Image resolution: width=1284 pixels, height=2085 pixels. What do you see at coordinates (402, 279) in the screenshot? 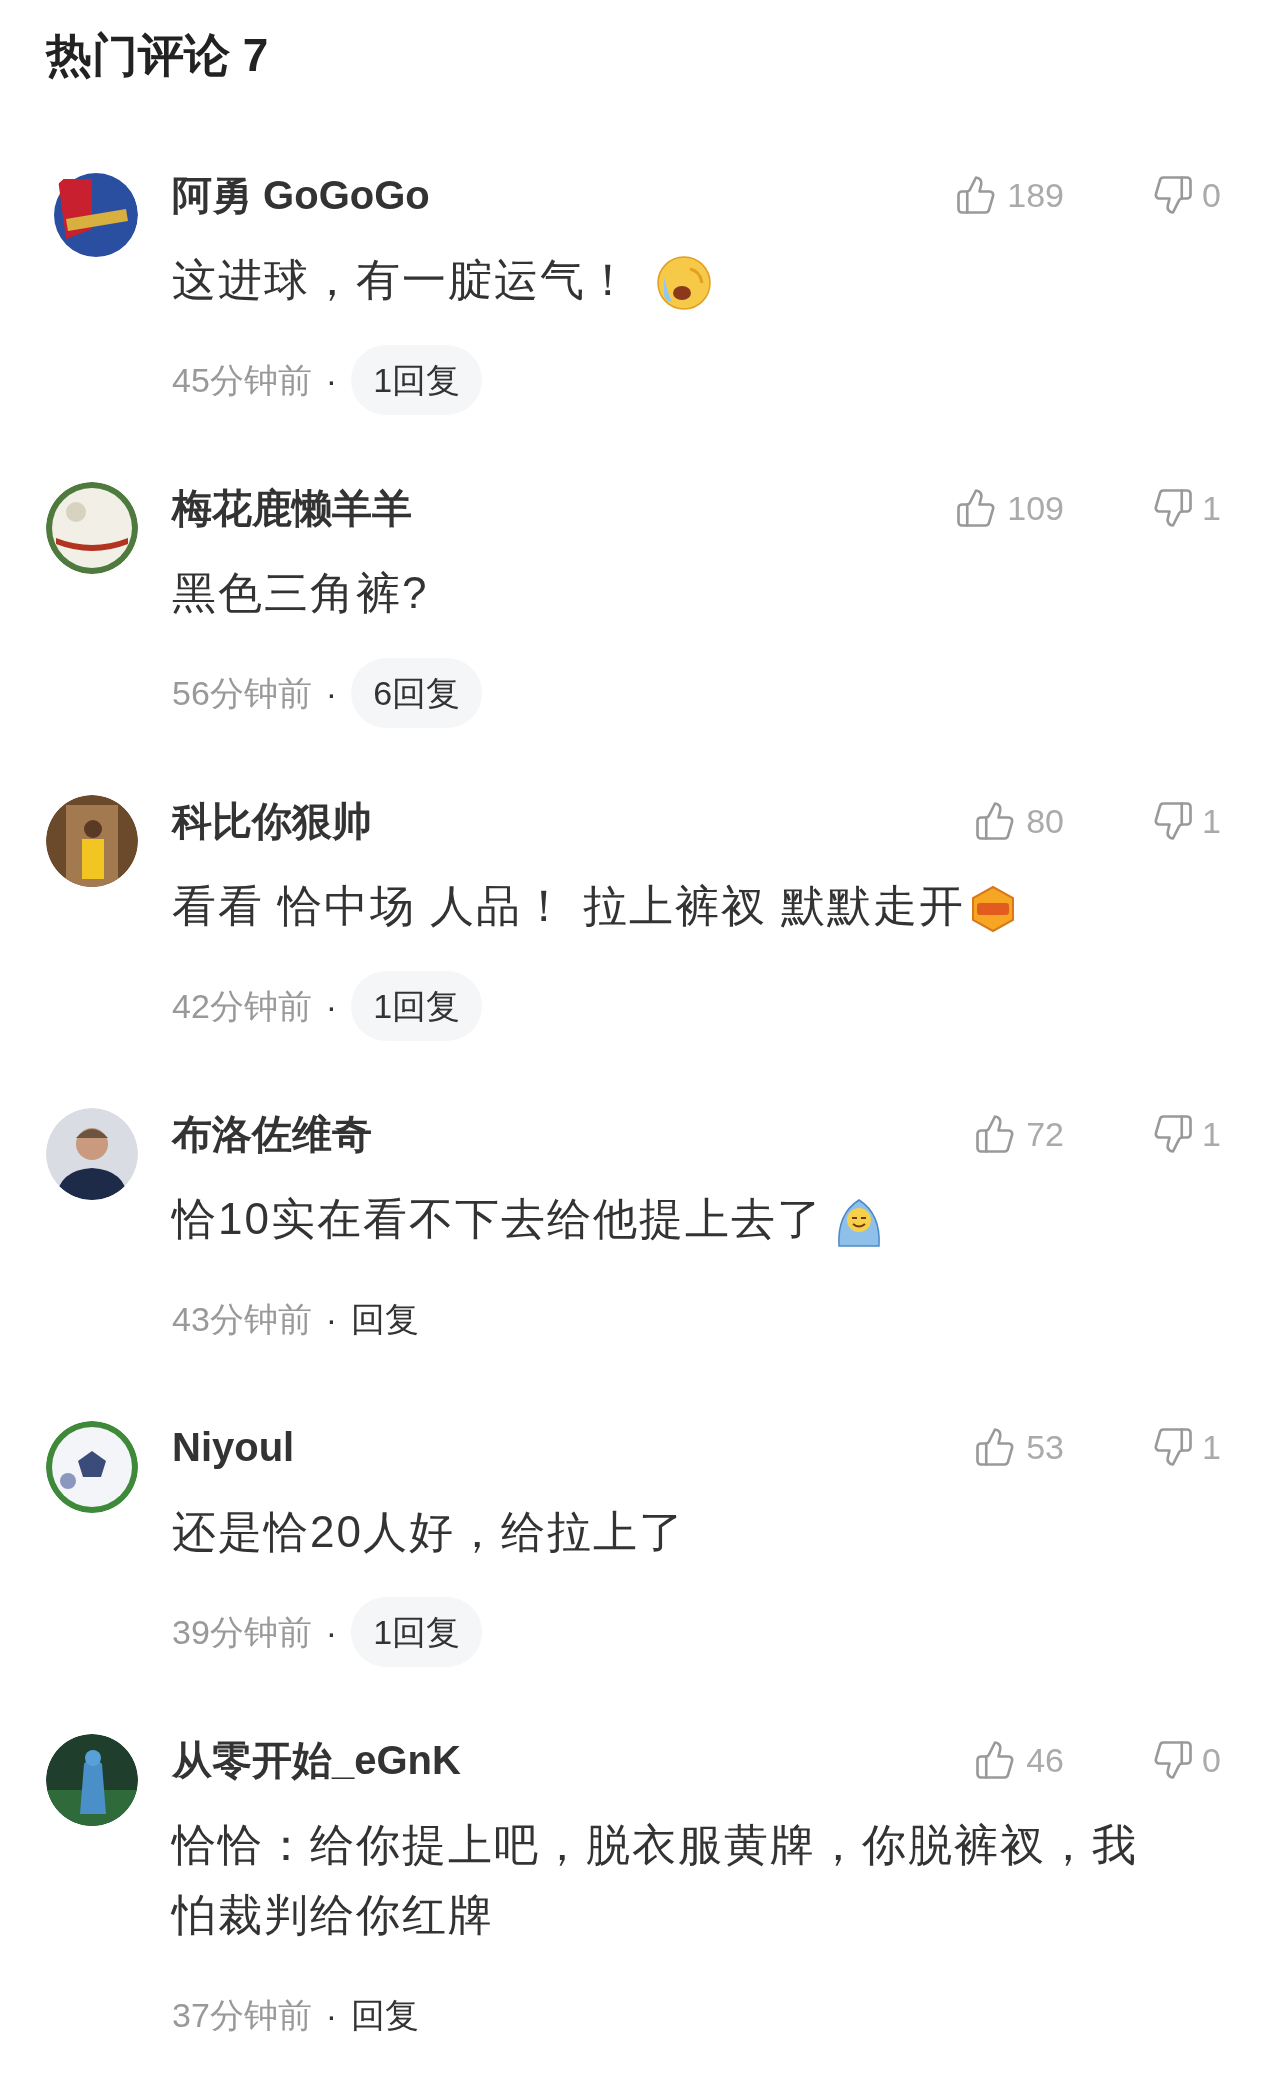
I see `comment-text: 这进球，有一腚运气！` at bounding box center [402, 279].